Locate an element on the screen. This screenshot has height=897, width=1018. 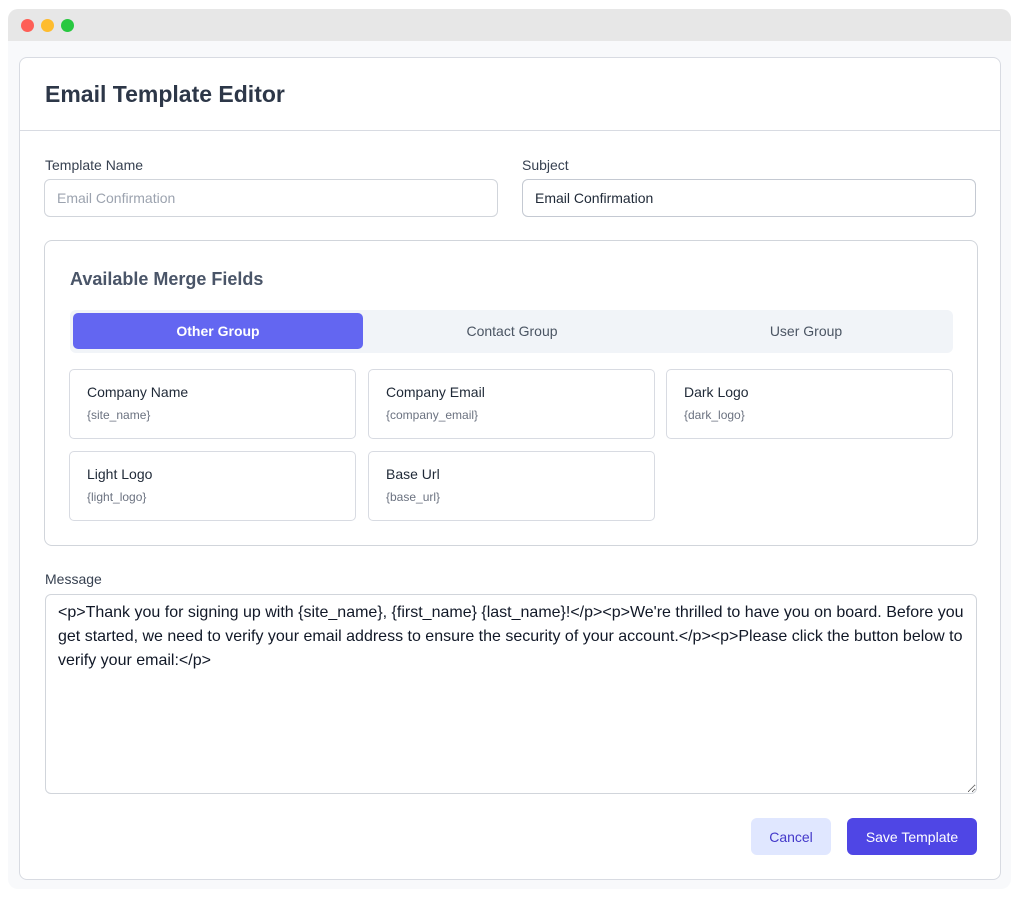
close-window-icon is located at coordinates (27, 25).